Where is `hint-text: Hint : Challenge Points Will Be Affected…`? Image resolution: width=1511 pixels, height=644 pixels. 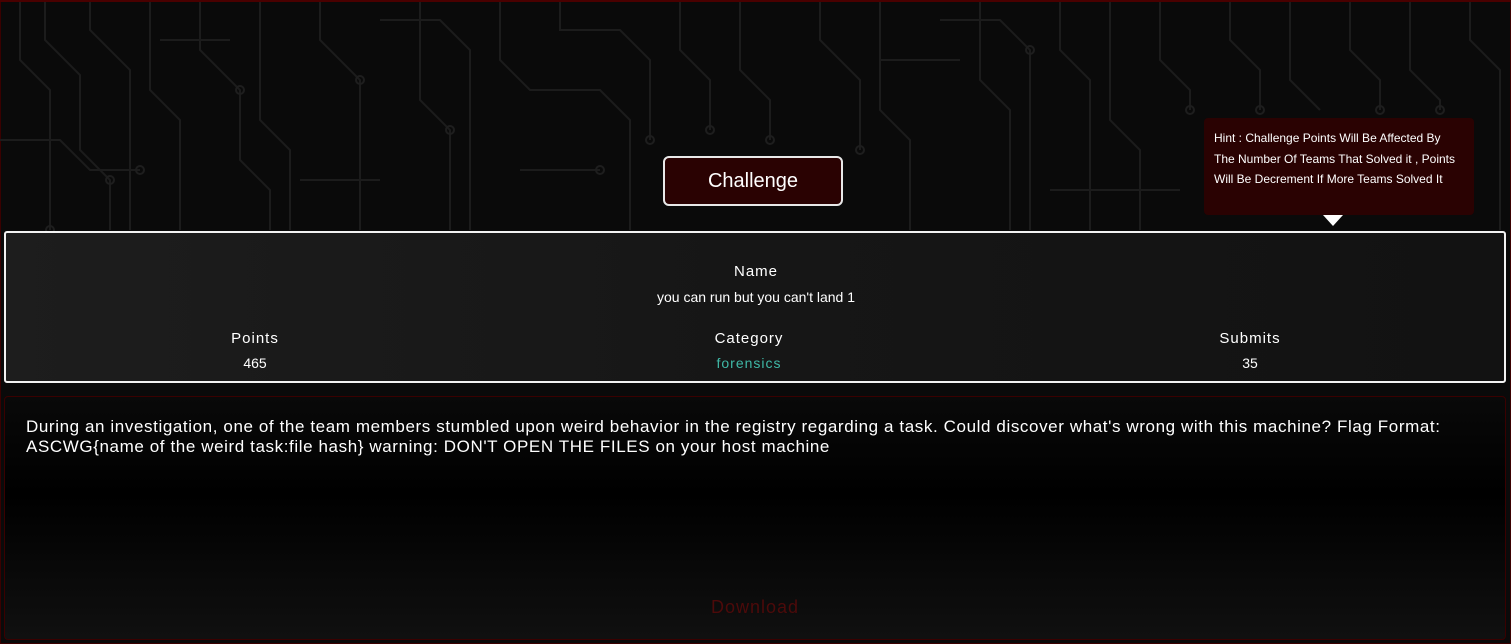
hint-text: Hint : Challenge Points Will Be Affected… is located at coordinates (1334, 158).